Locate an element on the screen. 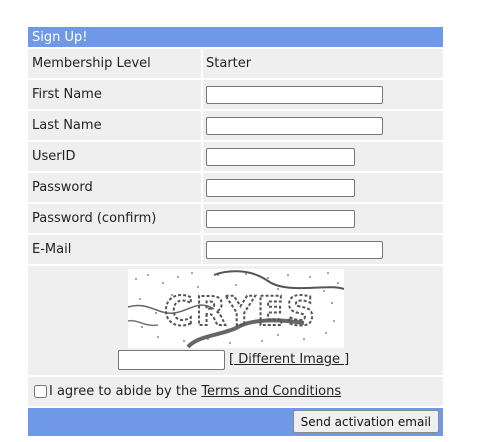  last-name-label: Last Name is located at coordinates (115, 125).